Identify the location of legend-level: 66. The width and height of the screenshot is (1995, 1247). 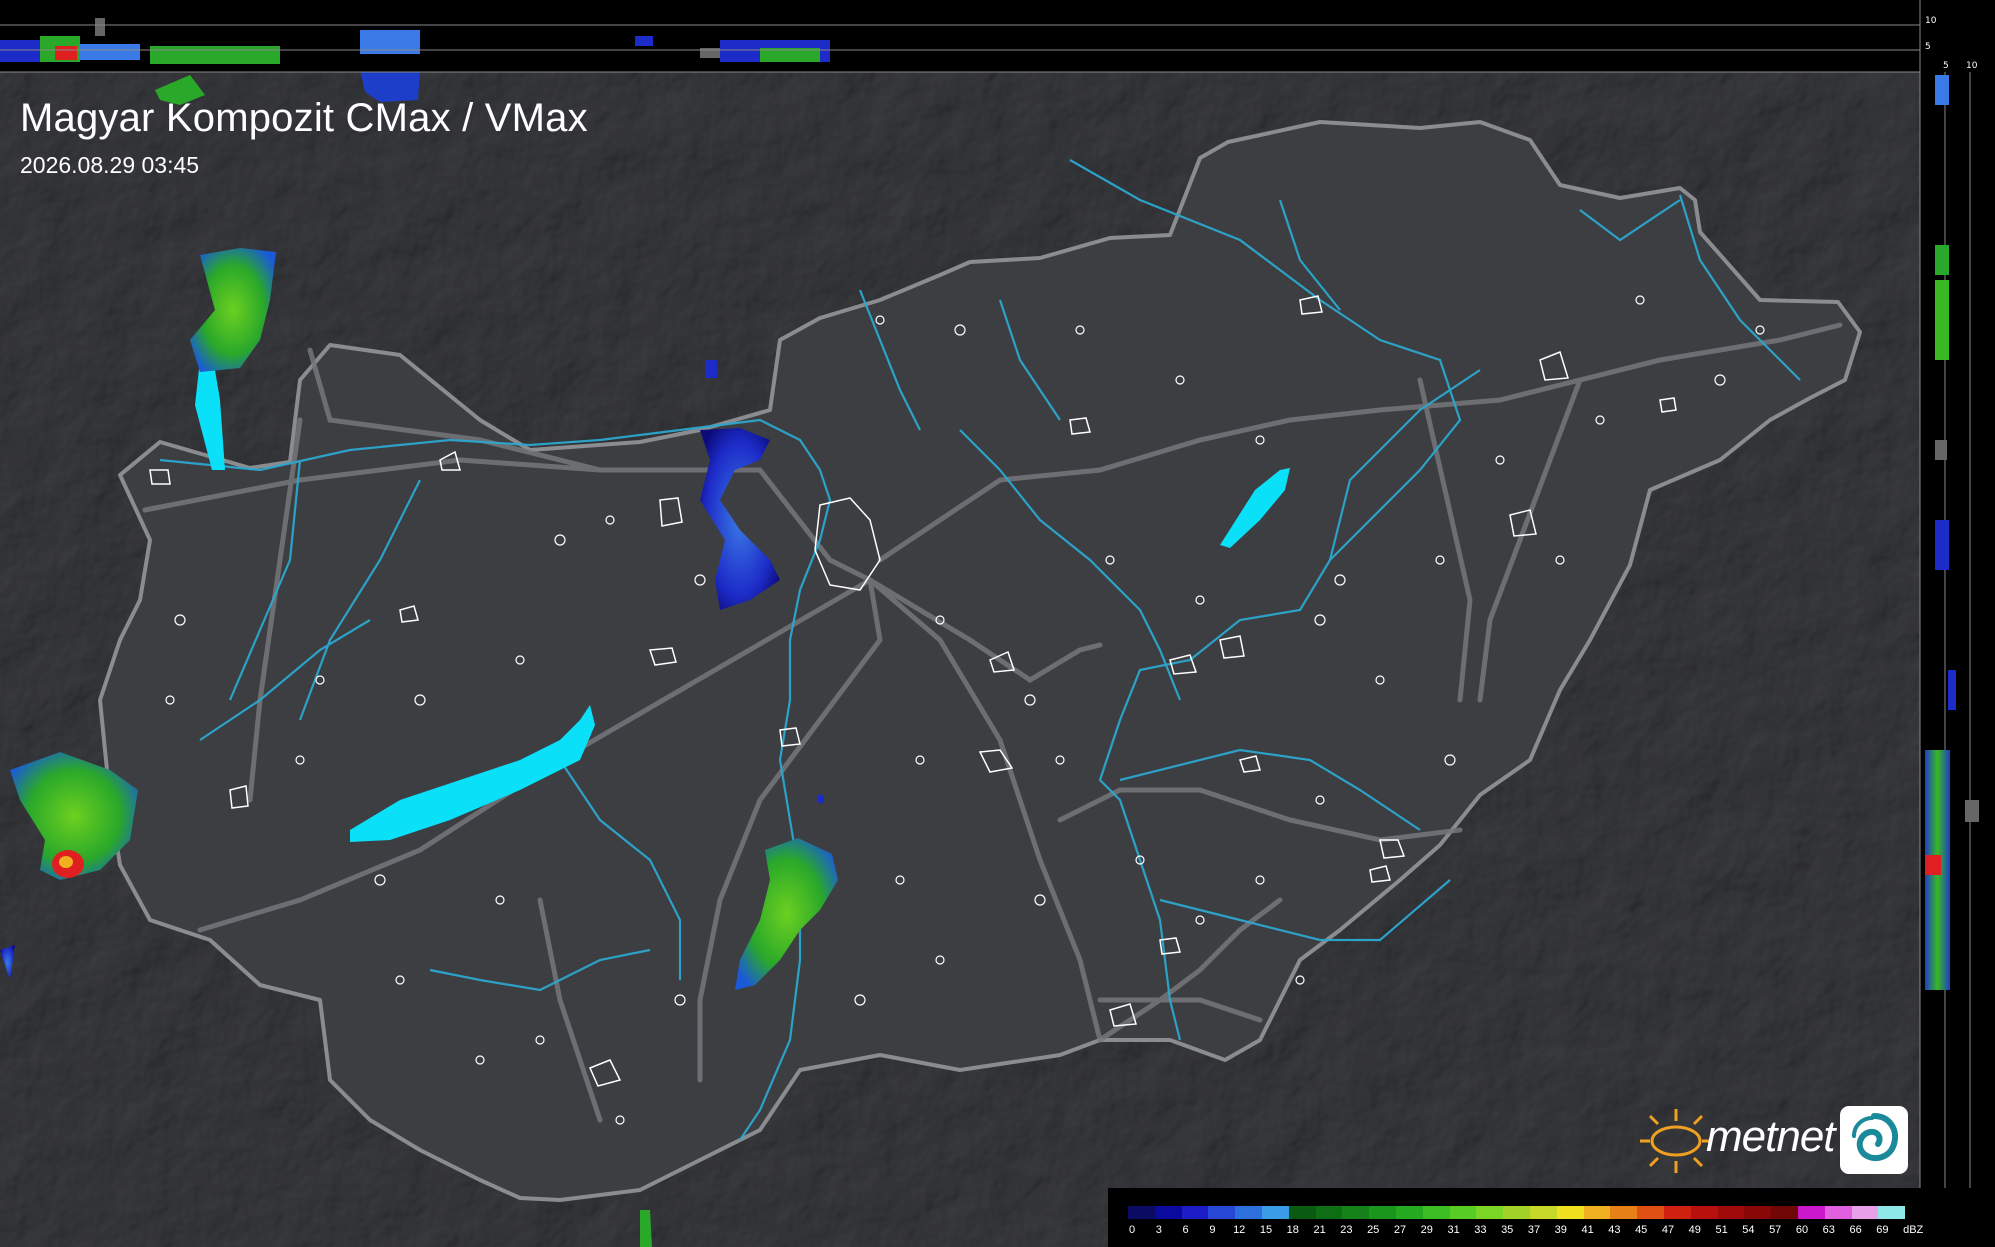
(1855, 1230).